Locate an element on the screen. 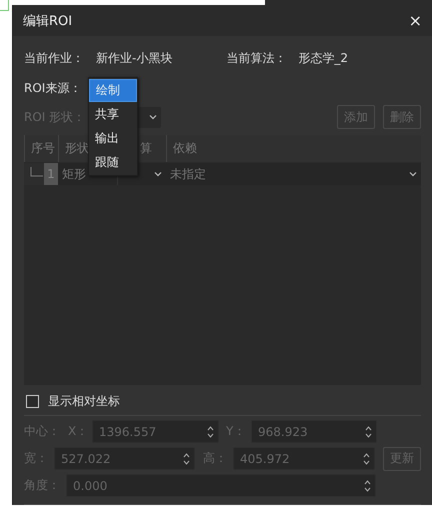 The image size is (432, 506). close-button: × is located at coordinates (415, 20).